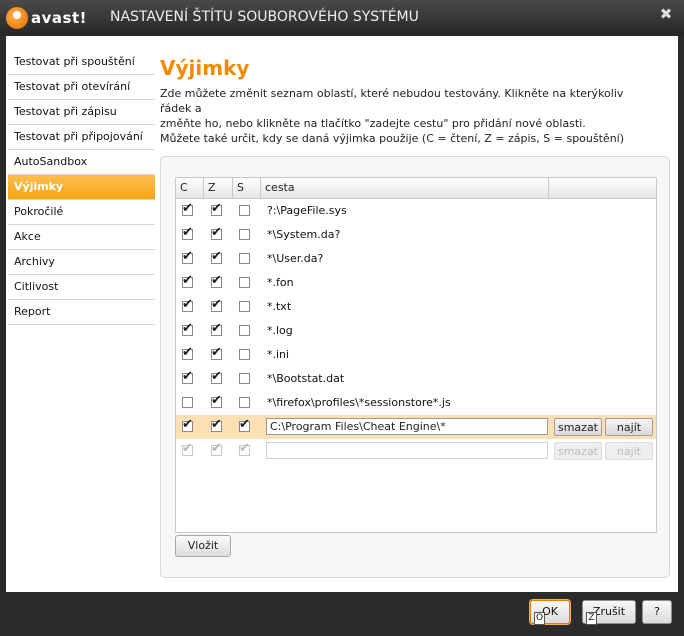 The image size is (684, 636). What do you see at coordinates (578, 427) in the screenshot?
I see `delete-button: smazat` at bounding box center [578, 427].